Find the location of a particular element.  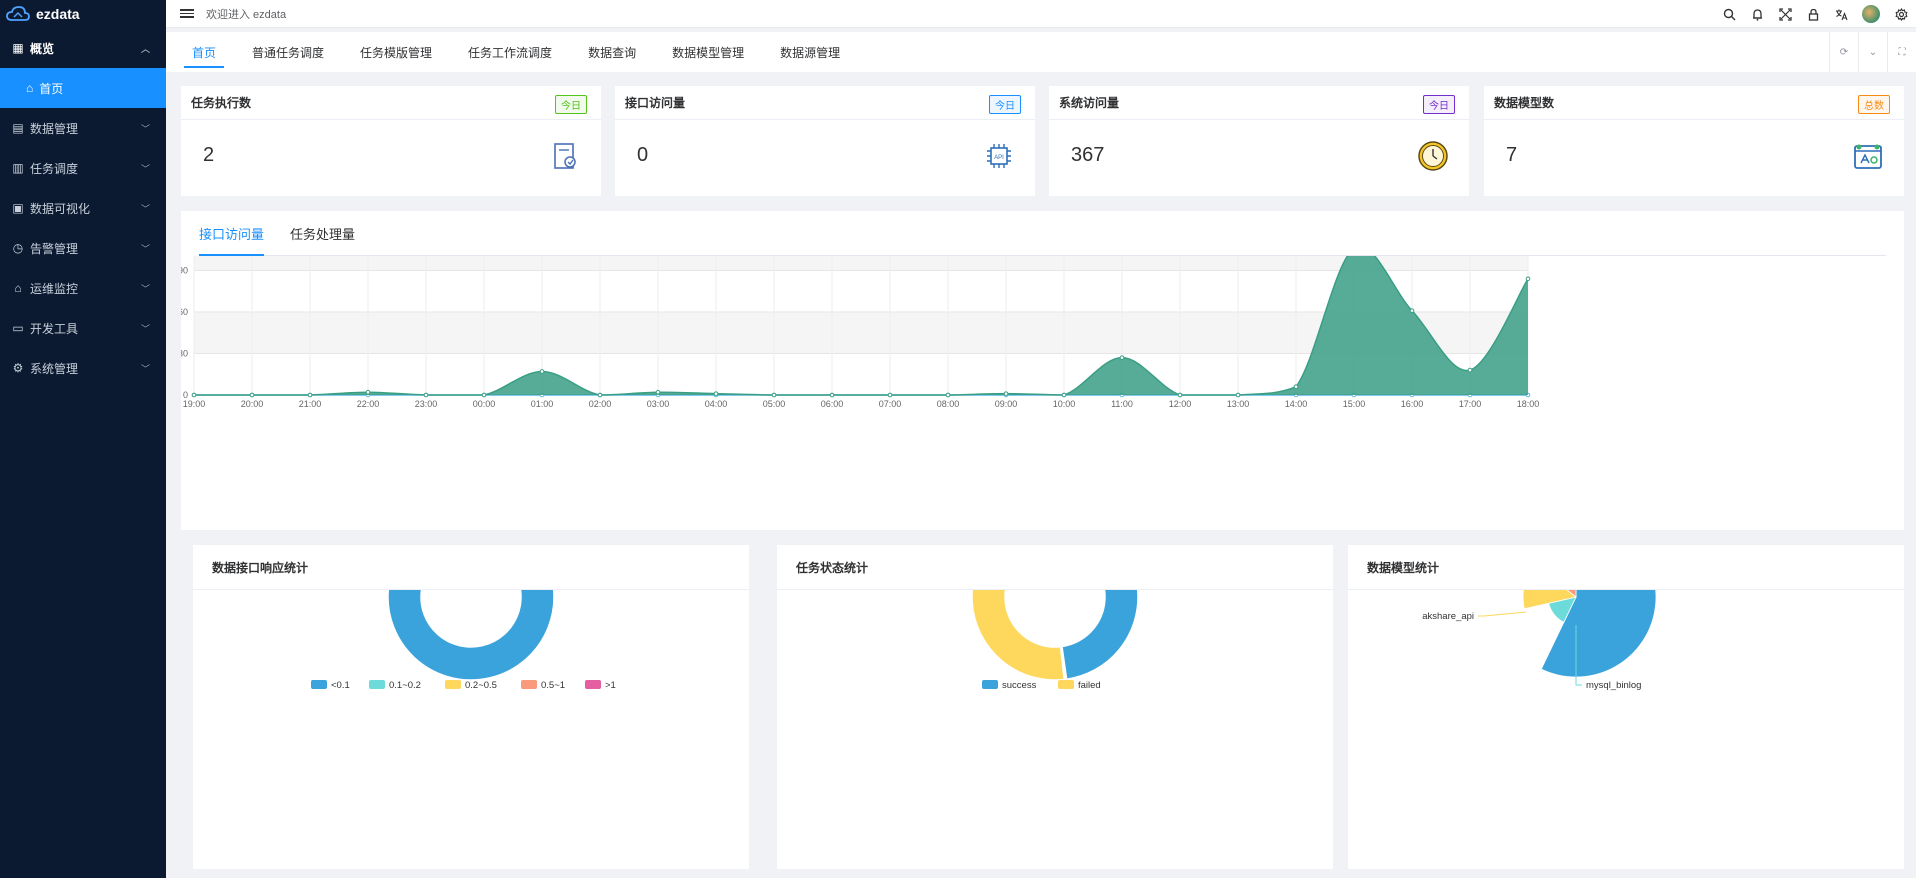

sidebar-item-6: ▭ 开发工具 ﹀ is located at coordinates (83, 328).